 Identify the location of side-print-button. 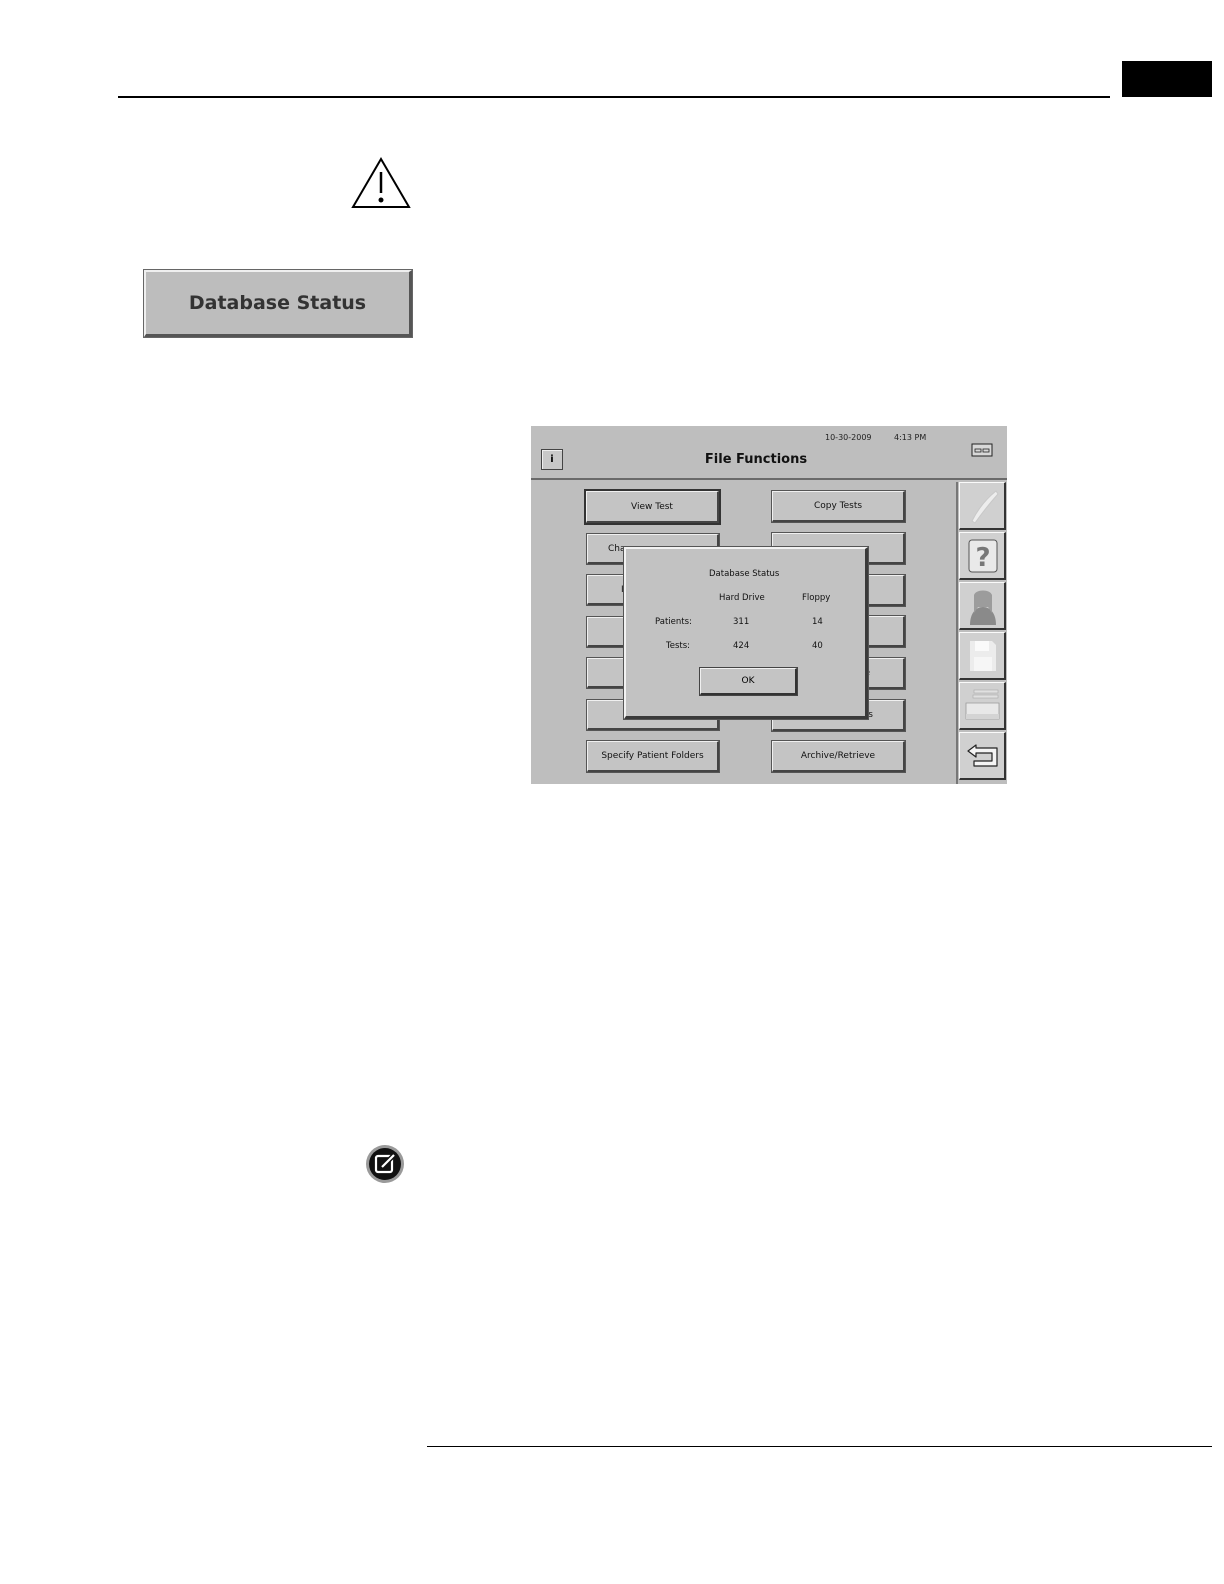
(982, 706).